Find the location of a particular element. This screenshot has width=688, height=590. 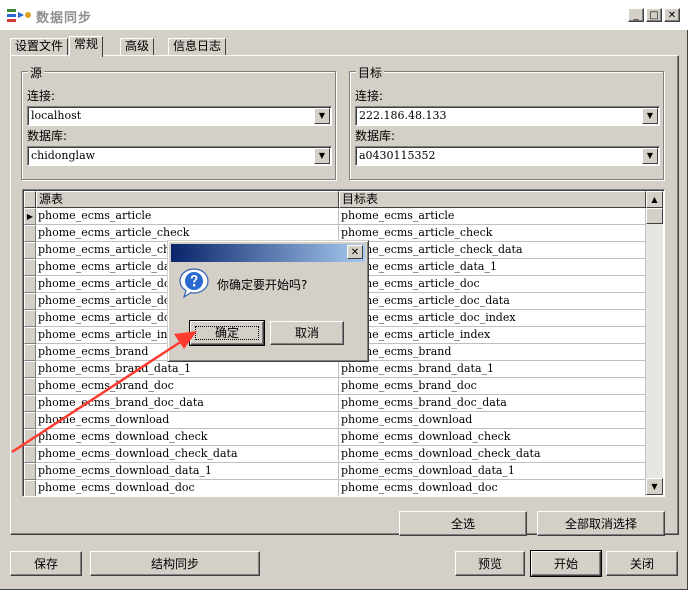

source-table-cell: phome_ecms_download_check_data is located at coordinates (187, 454).